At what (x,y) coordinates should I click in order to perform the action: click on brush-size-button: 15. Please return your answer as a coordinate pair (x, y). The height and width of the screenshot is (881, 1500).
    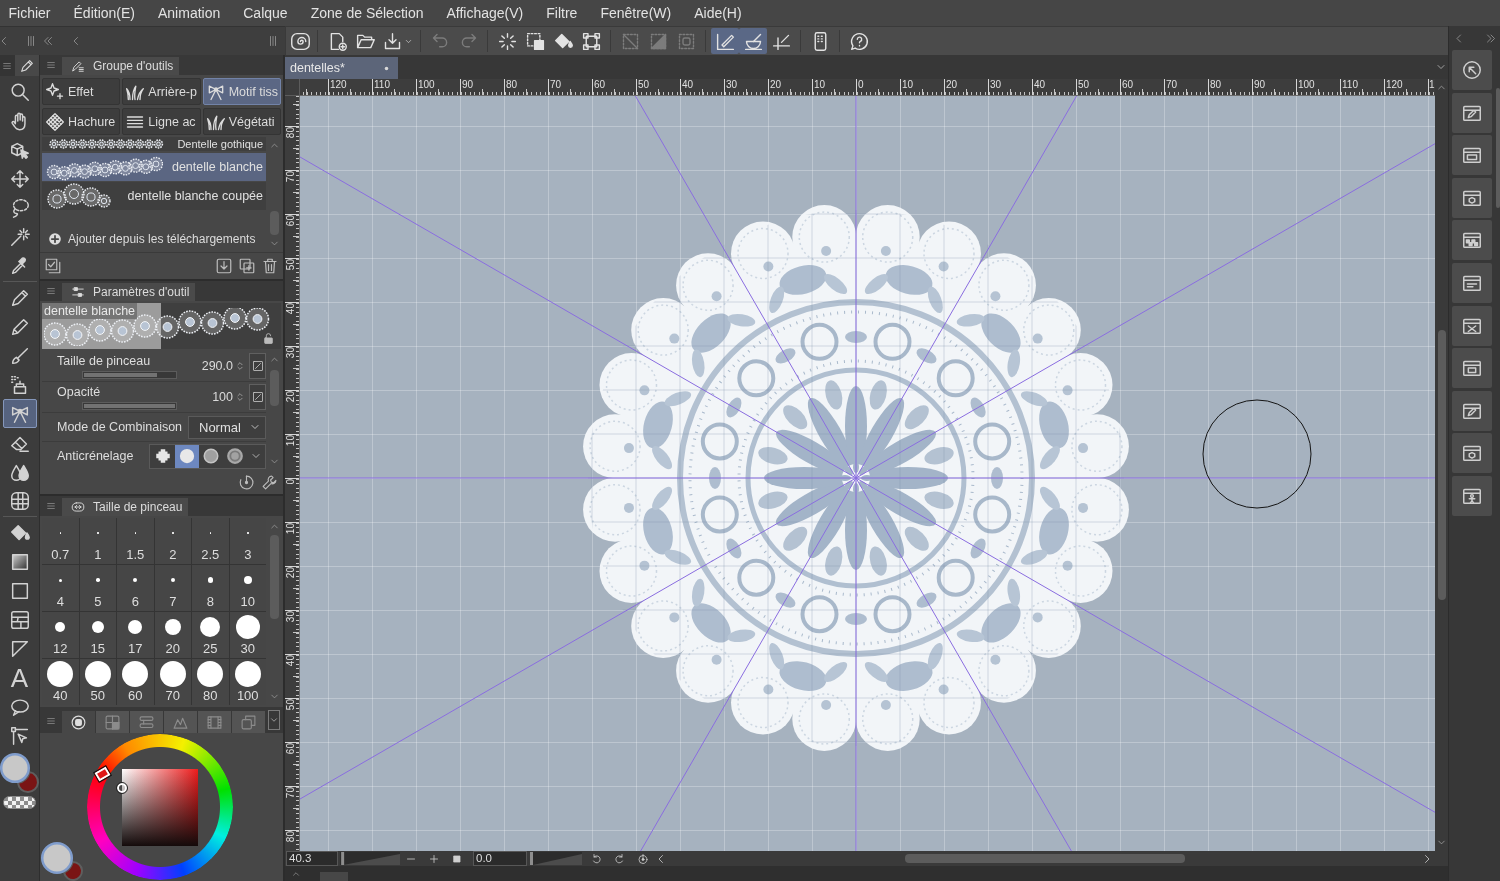
    Looking at the image, I should click on (97, 635).